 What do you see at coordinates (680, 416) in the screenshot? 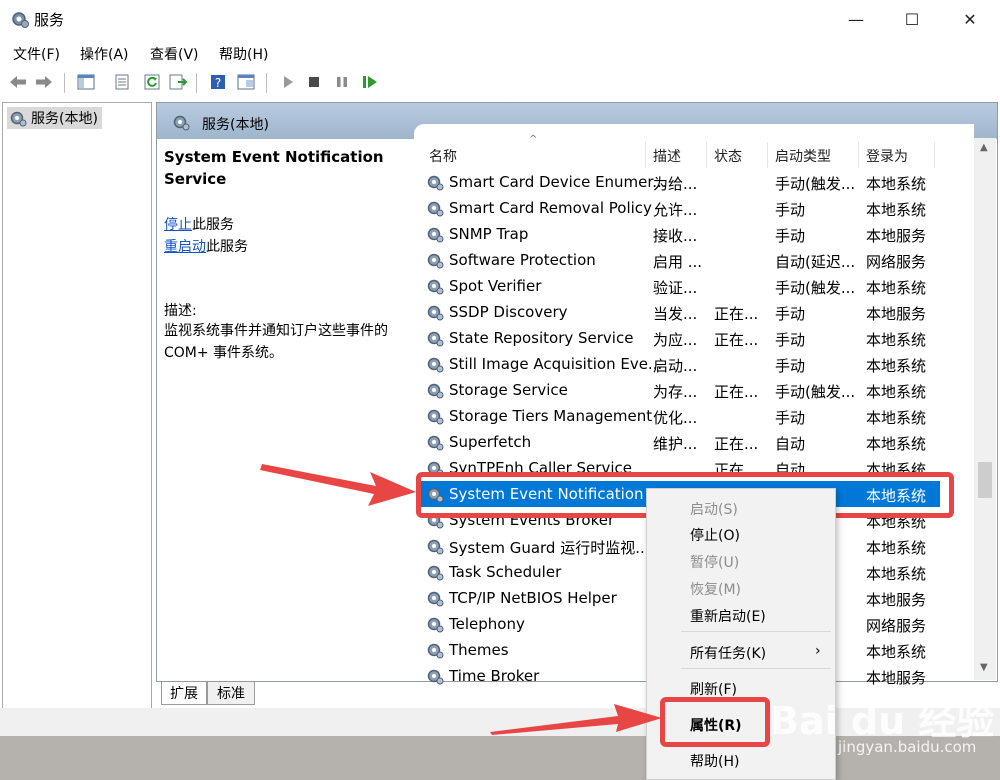
I see `service-row: Storage Tiers Management 优化... 手动 本地系统` at bounding box center [680, 416].